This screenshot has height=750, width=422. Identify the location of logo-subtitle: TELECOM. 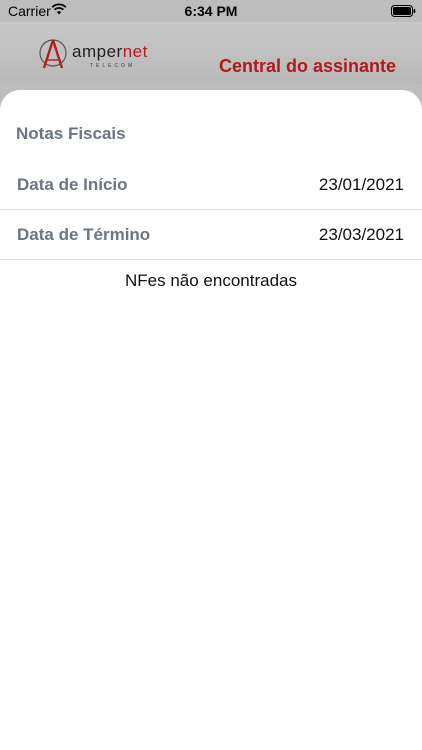
(113, 66).